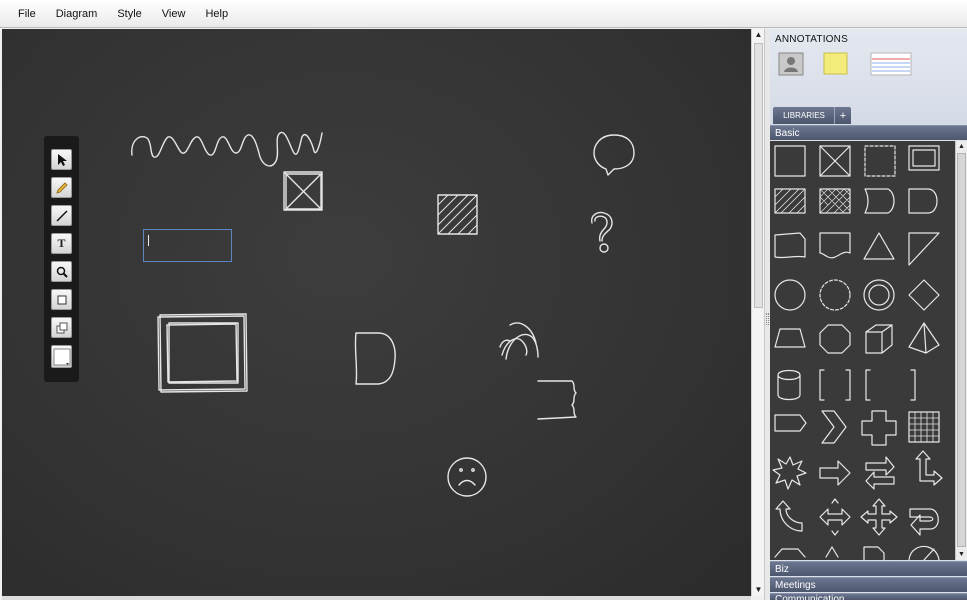  I want to click on rounded-bracket-box-shape, so click(835, 385).